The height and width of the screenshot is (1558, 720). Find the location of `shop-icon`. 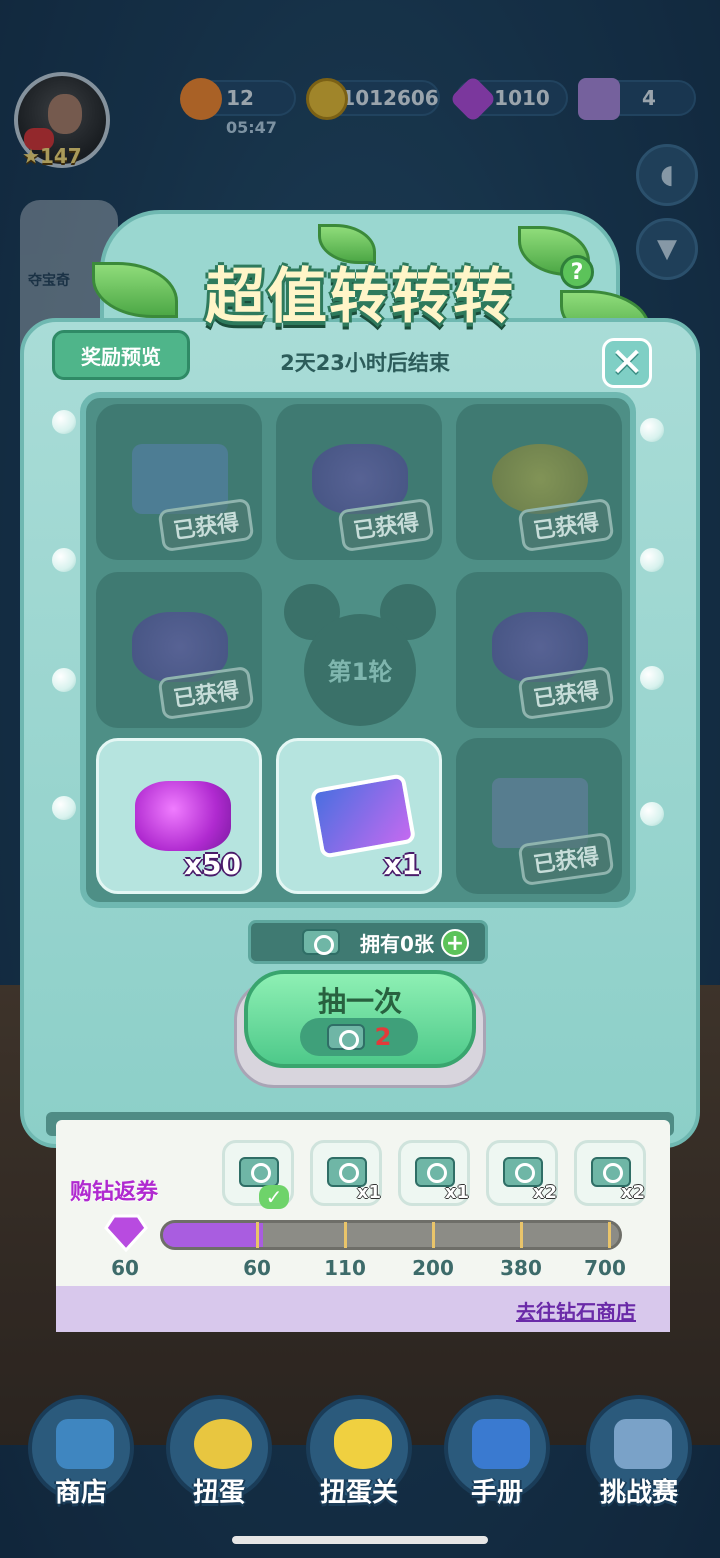

shop-icon is located at coordinates (85, 1444).